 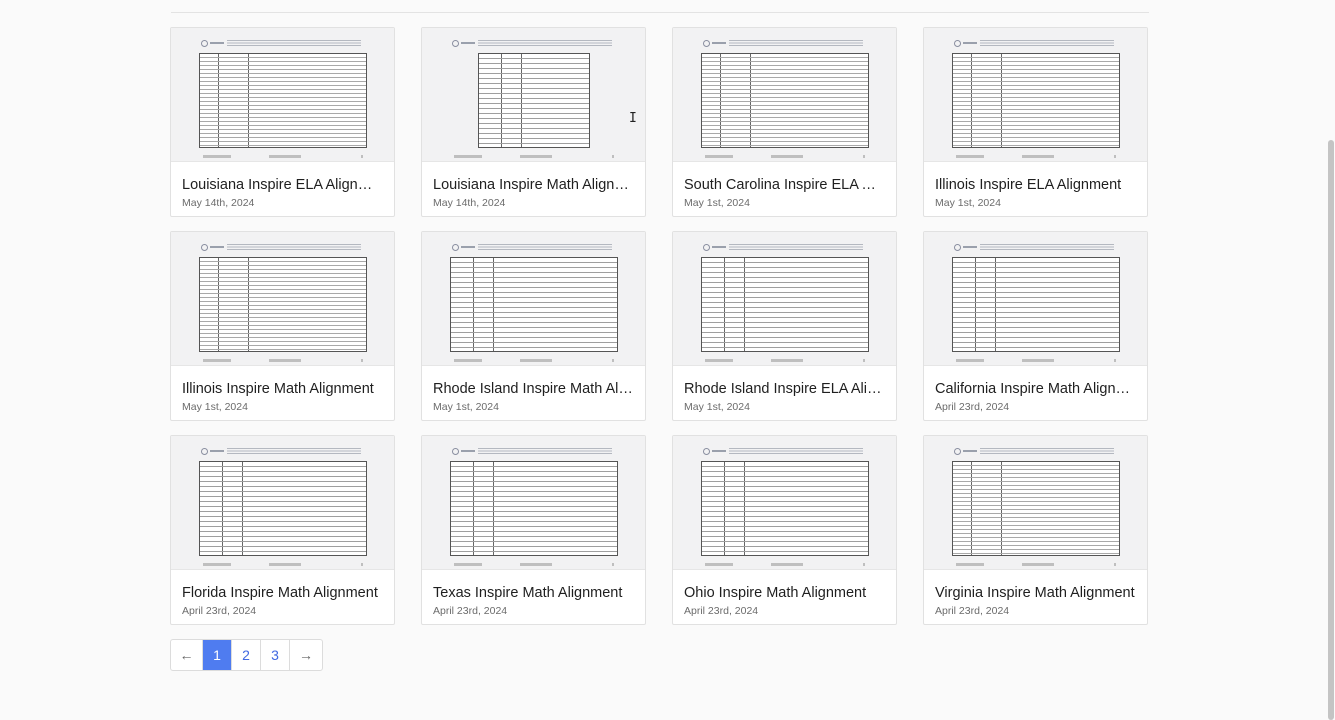 I want to click on document-title: Louisiana Inspire ELA Alignment, so click(x=282, y=185).